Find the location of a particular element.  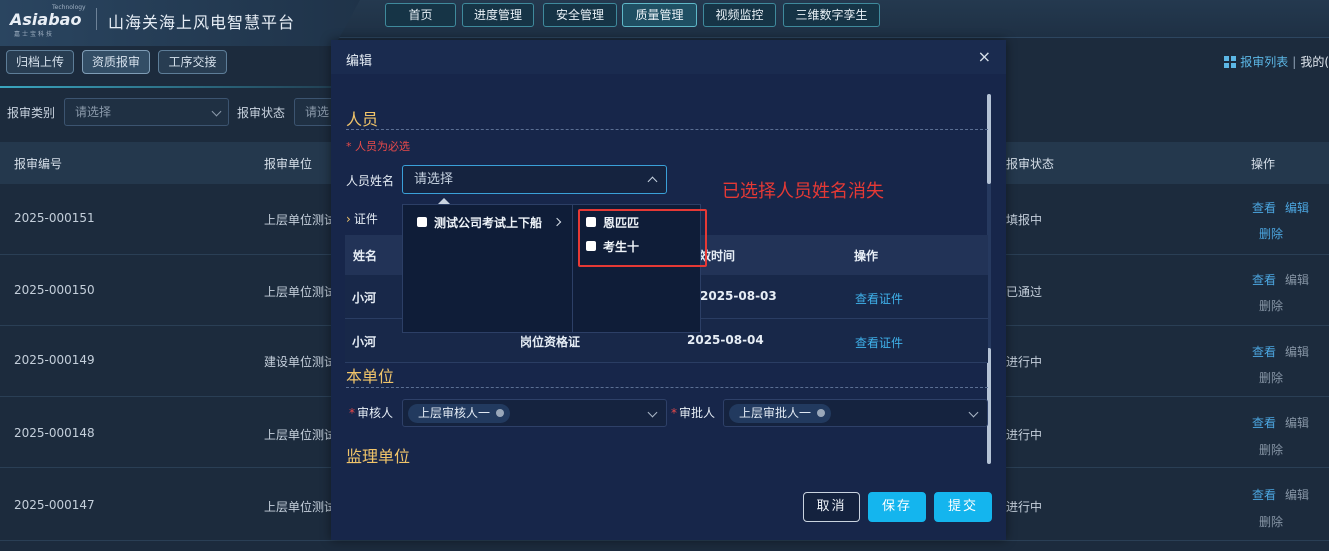

grid-icon is located at coordinates (1230, 62).